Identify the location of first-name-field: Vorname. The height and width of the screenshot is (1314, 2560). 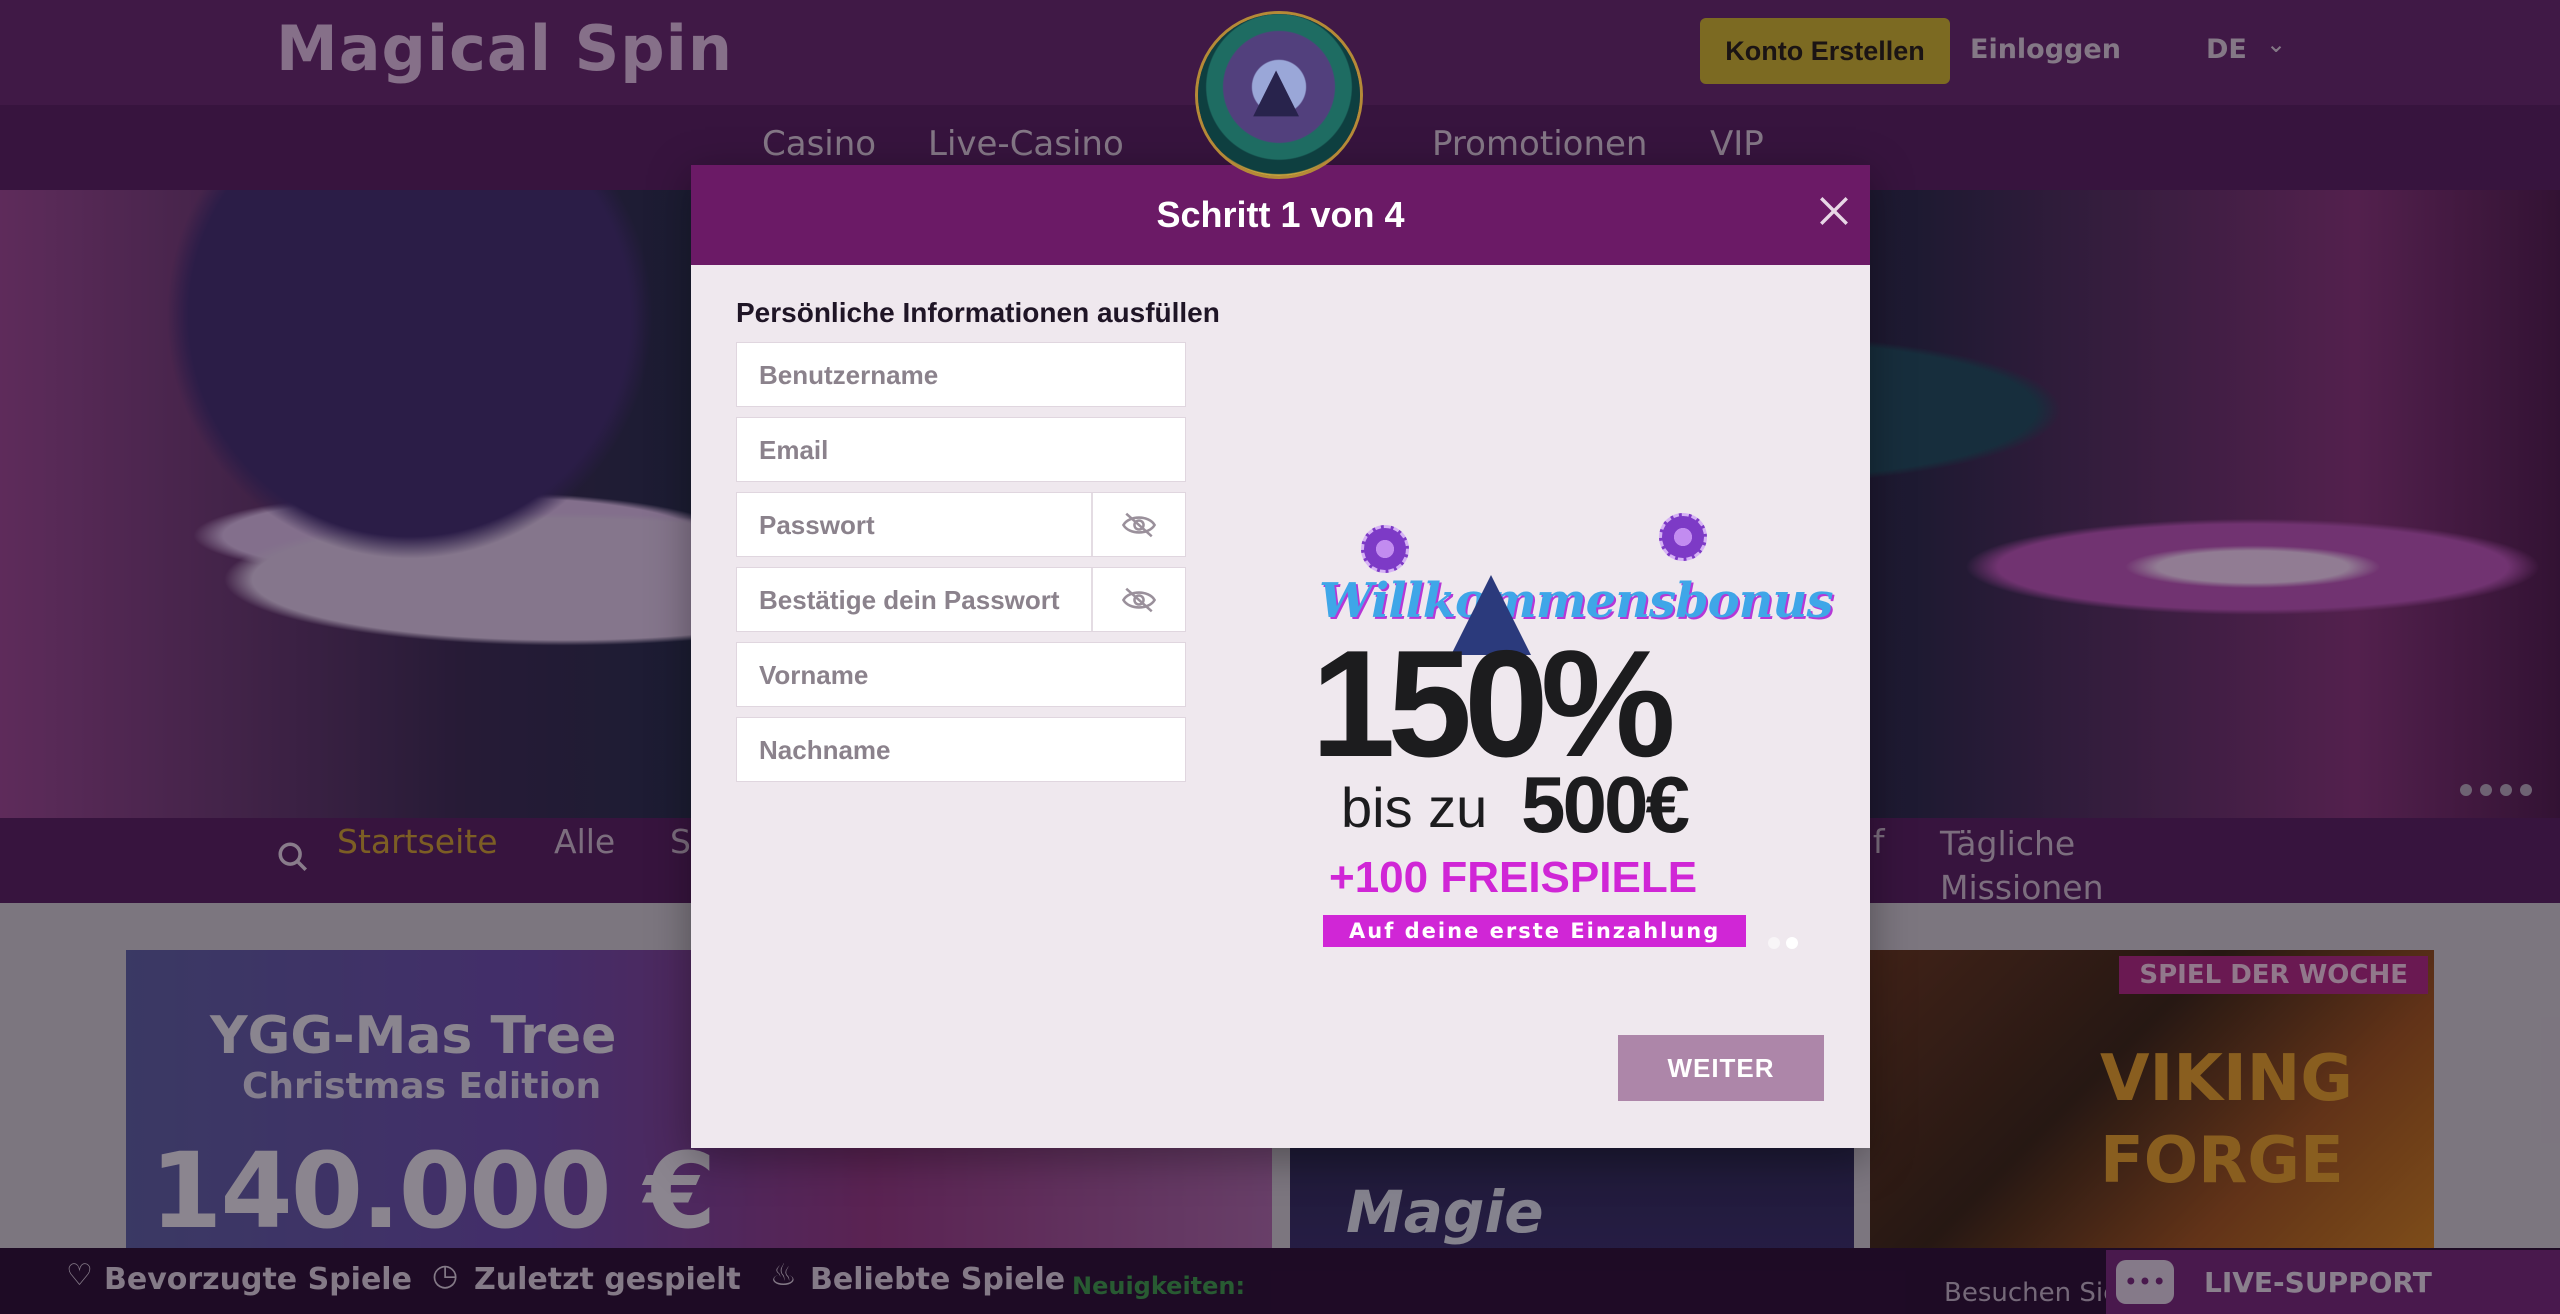
(961, 674).